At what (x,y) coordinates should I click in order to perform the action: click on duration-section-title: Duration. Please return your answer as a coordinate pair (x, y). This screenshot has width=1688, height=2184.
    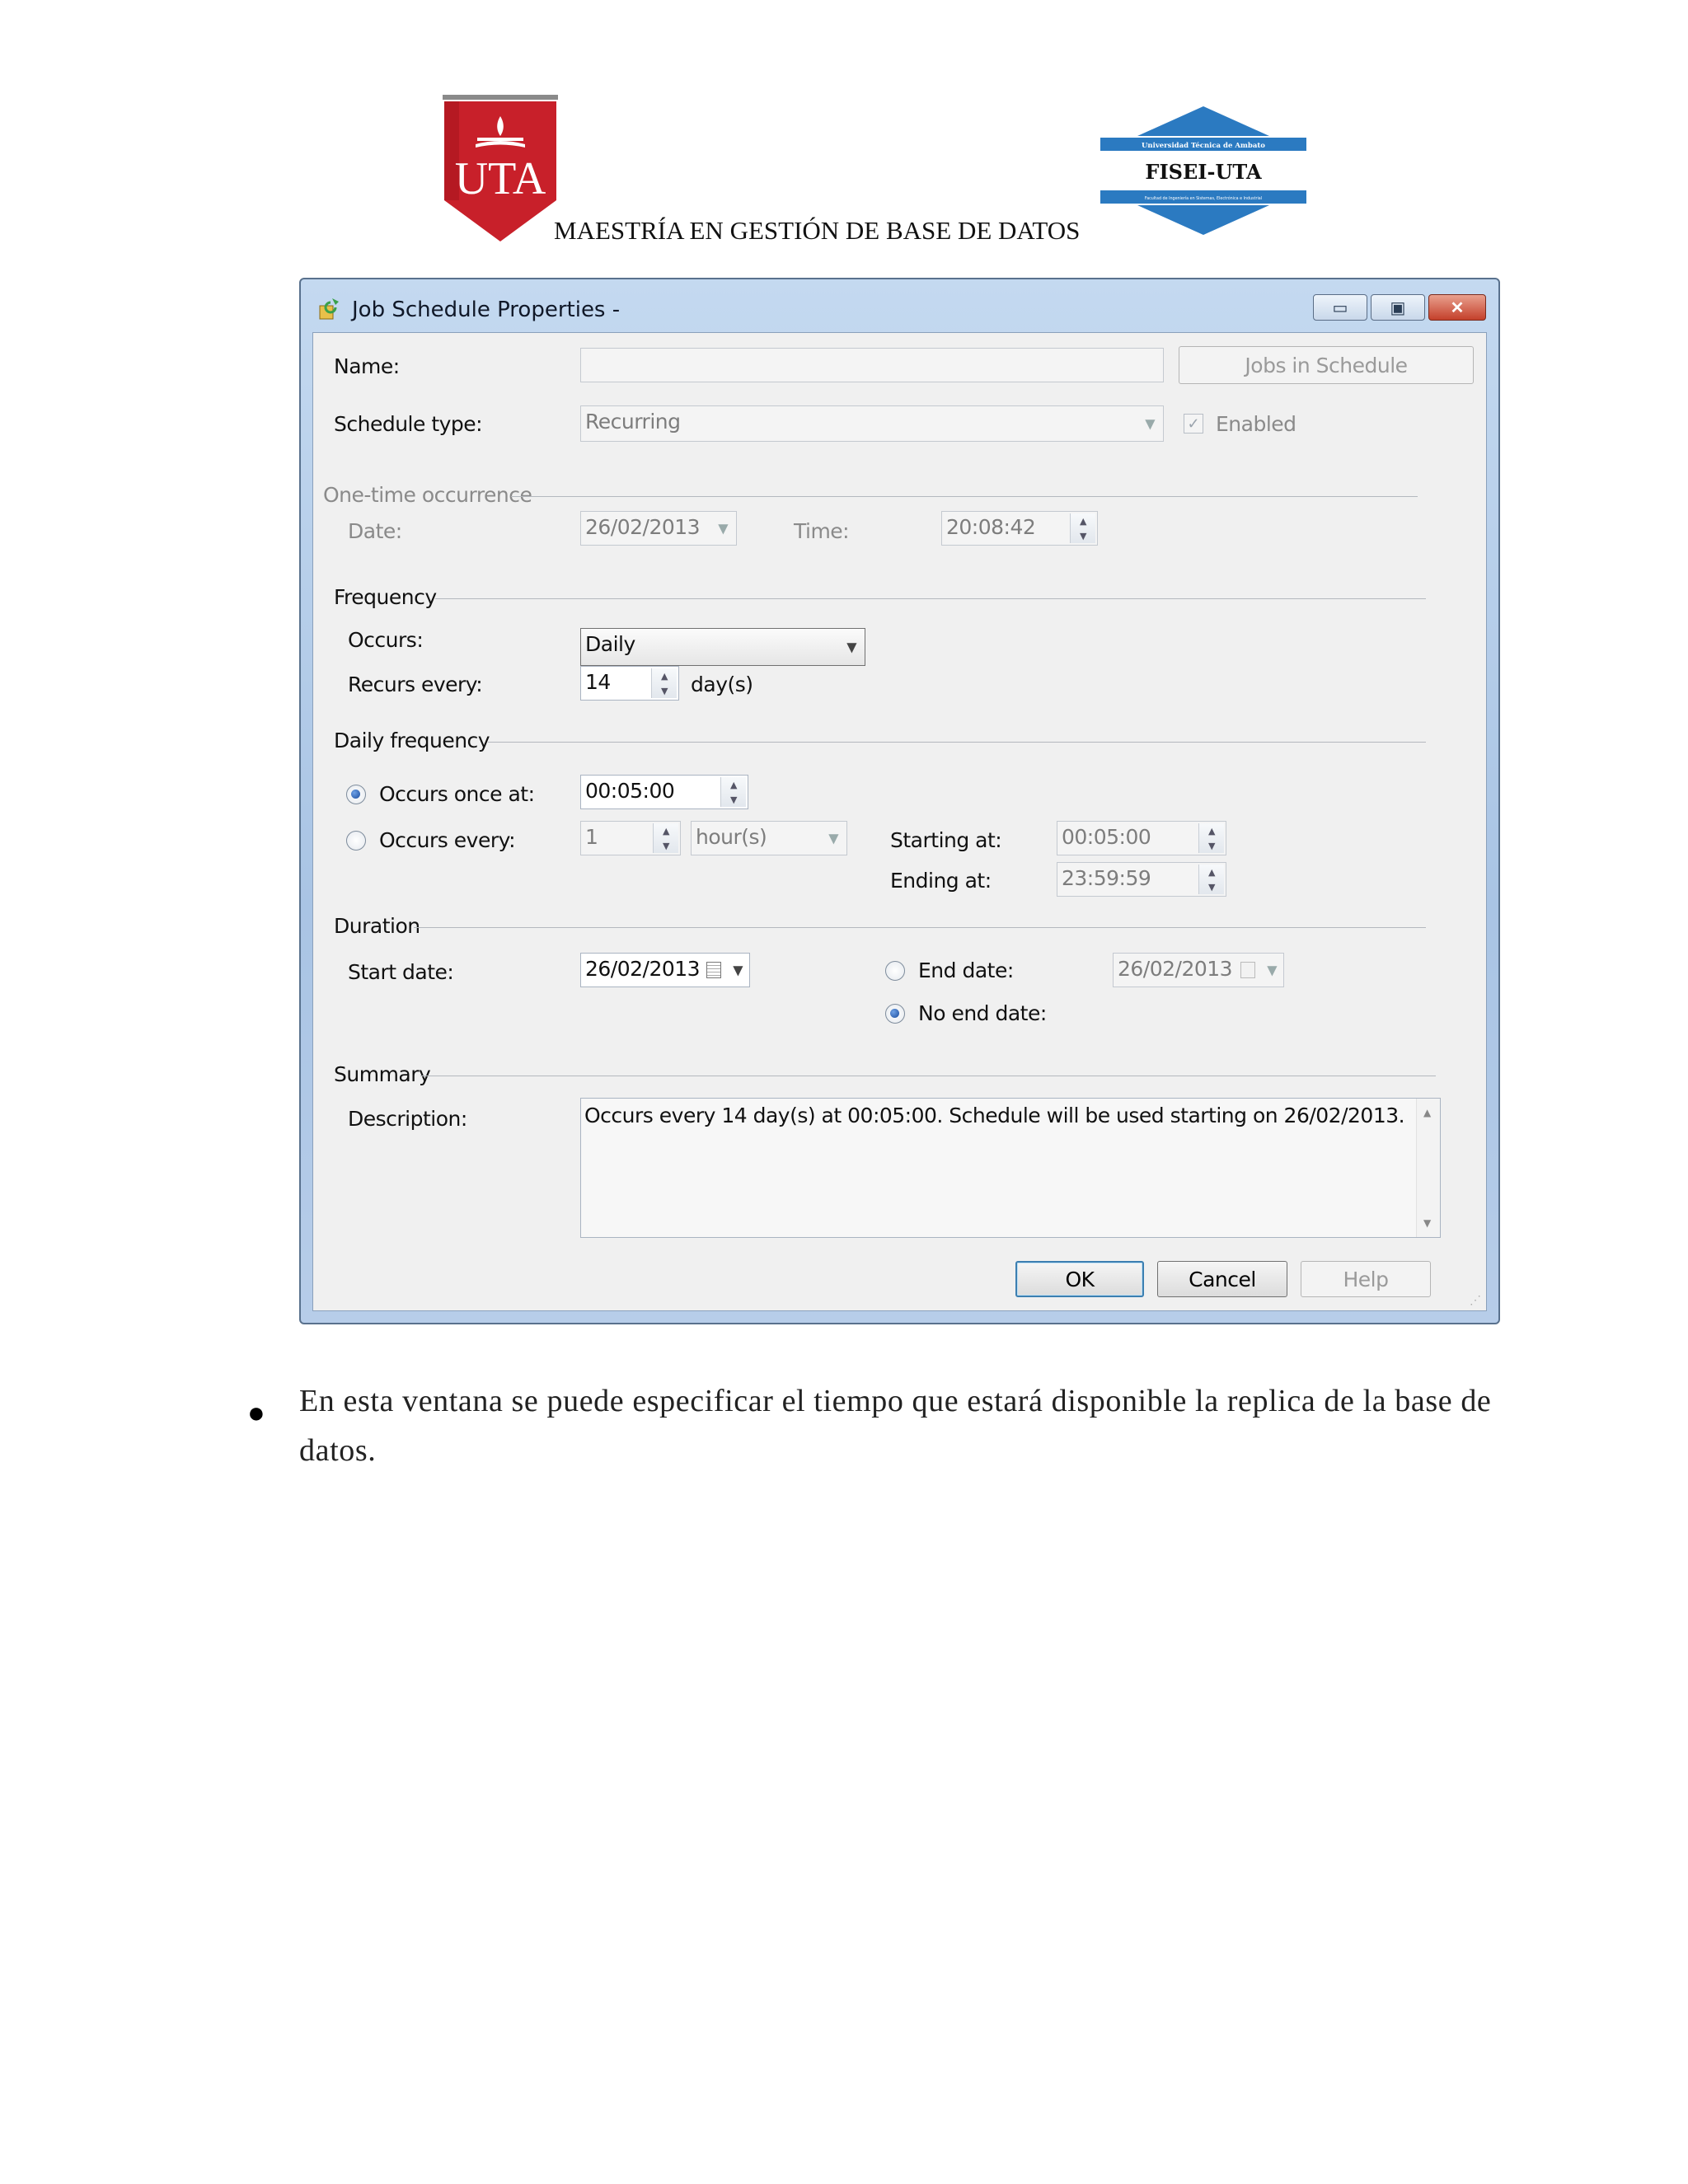
    Looking at the image, I should click on (377, 926).